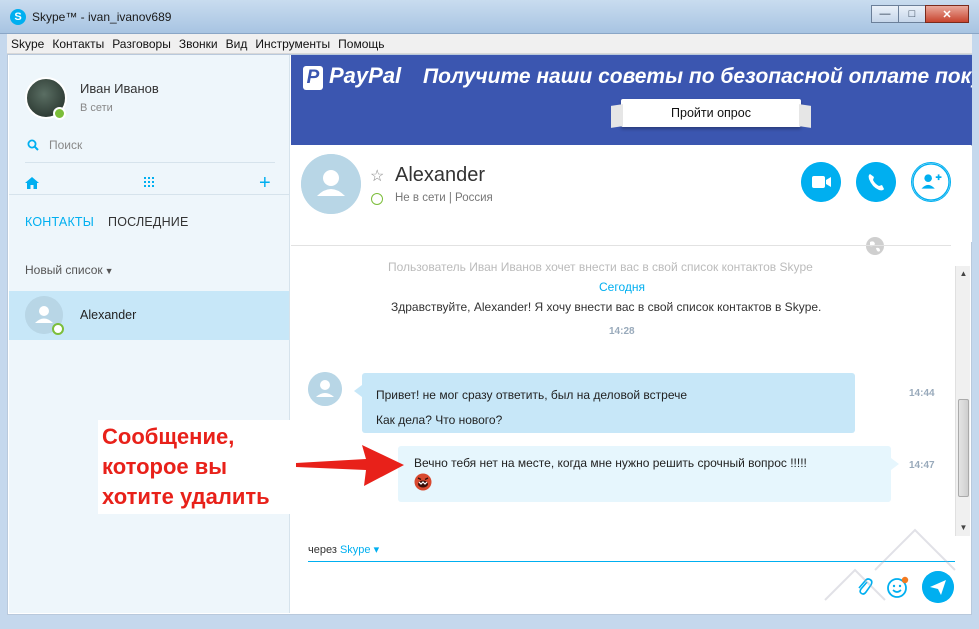  I want to click on chat-contact-avatar, so click(331, 184).